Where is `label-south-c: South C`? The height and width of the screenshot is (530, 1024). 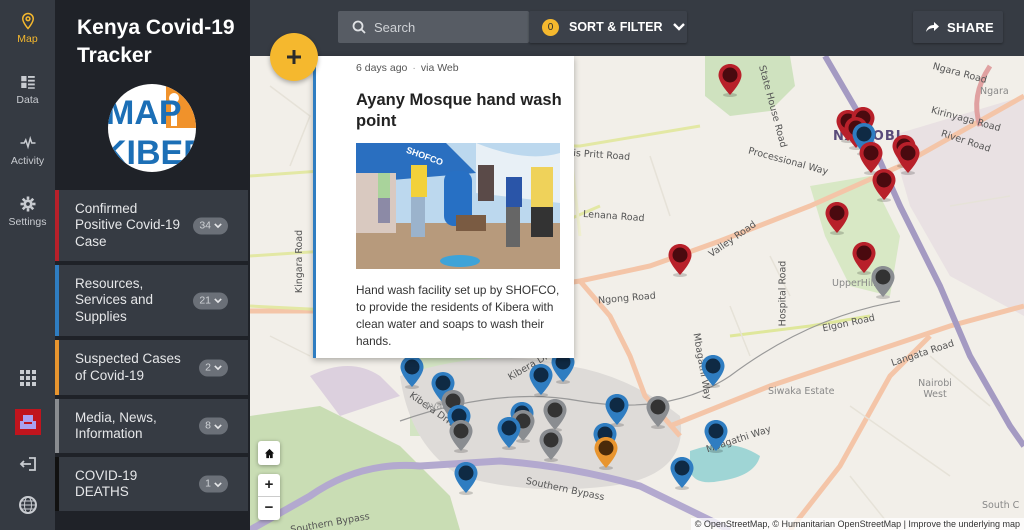
label-south-c: South C is located at coordinates (1001, 505).